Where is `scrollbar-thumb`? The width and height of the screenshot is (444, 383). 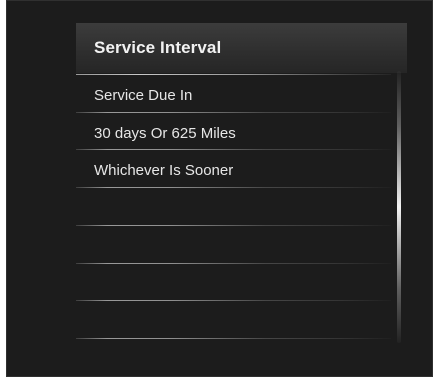 scrollbar-thumb is located at coordinates (399, 207).